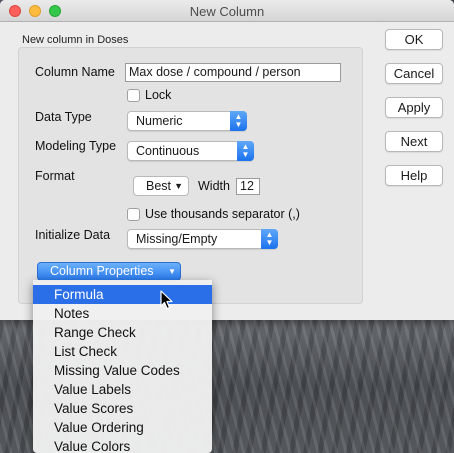  I want to click on format-select: Best ▼, so click(161, 186).